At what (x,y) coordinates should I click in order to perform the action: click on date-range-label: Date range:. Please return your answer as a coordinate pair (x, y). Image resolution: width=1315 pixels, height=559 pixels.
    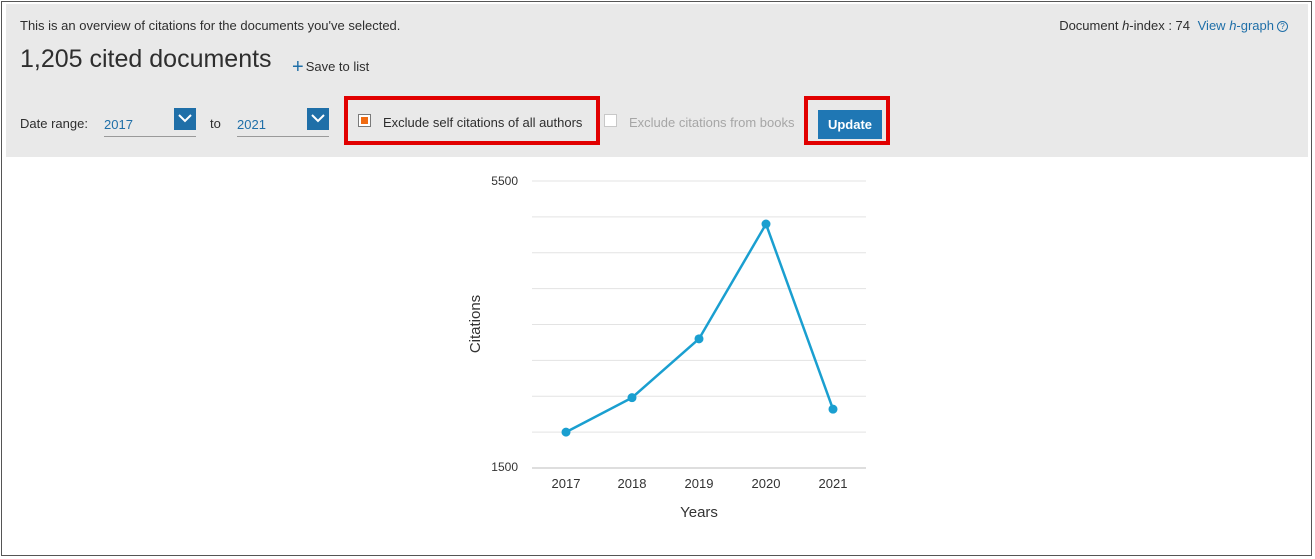
    Looking at the image, I should click on (54, 123).